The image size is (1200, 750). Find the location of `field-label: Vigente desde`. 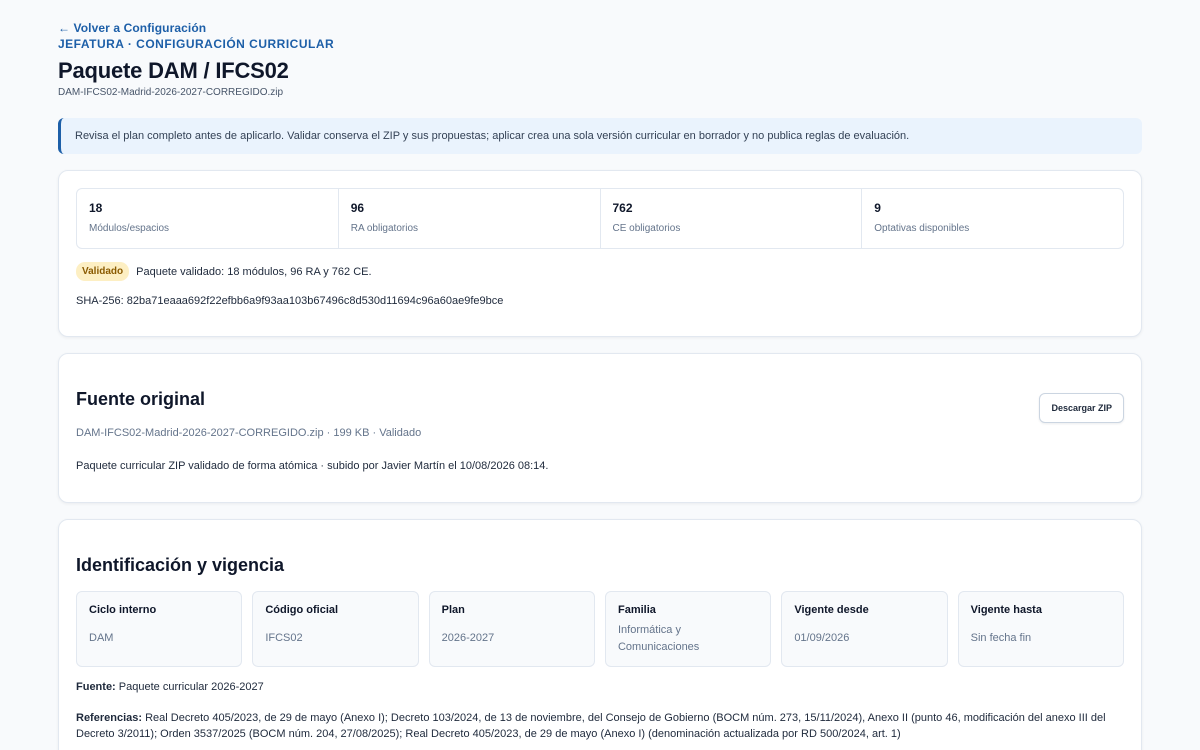

field-label: Vigente desde is located at coordinates (831, 610).